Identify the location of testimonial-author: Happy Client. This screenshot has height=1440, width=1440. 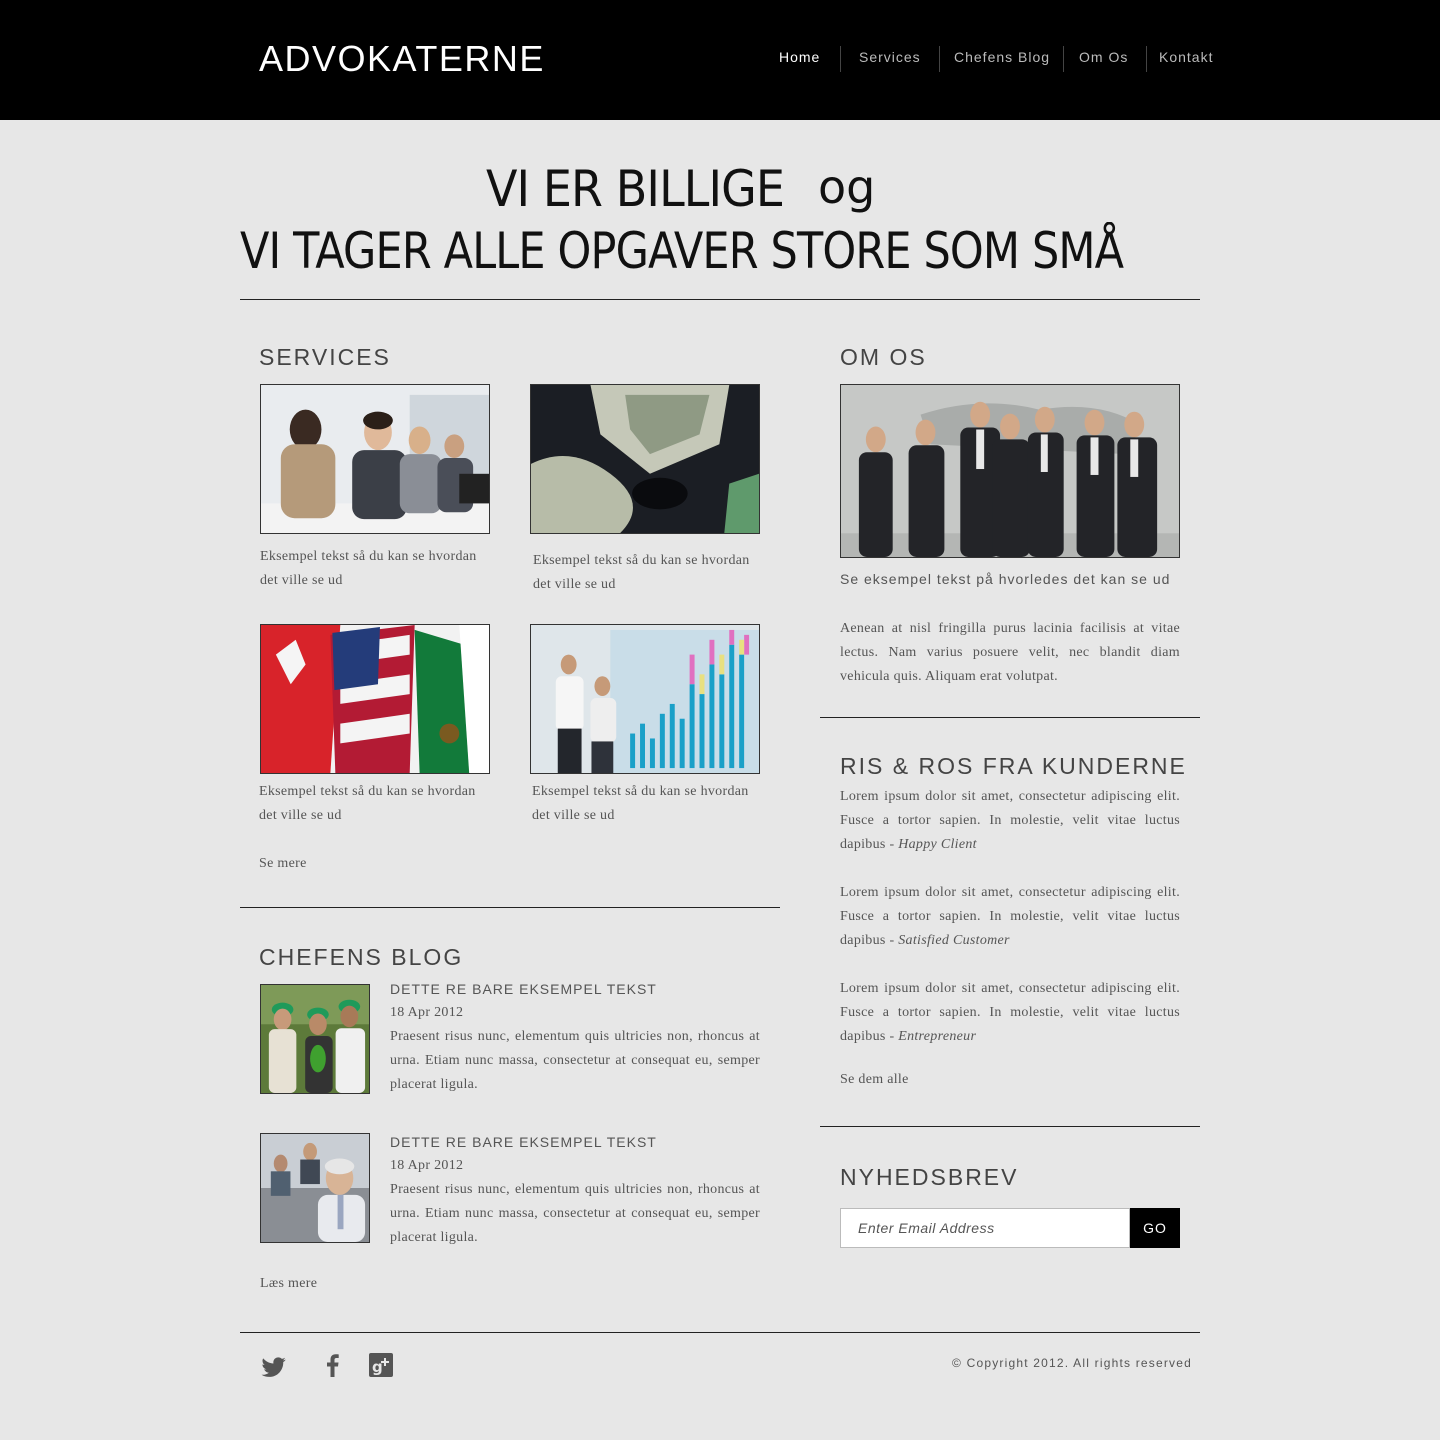
(937, 844).